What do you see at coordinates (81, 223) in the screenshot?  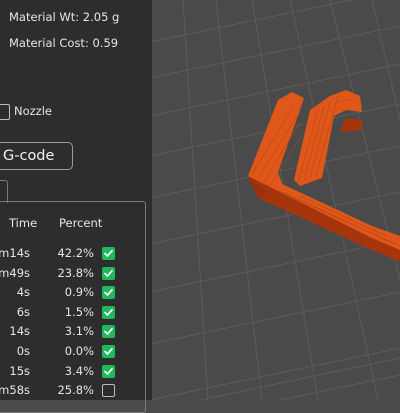 I see `percent-header: Percent` at bounding box center [81, 223].